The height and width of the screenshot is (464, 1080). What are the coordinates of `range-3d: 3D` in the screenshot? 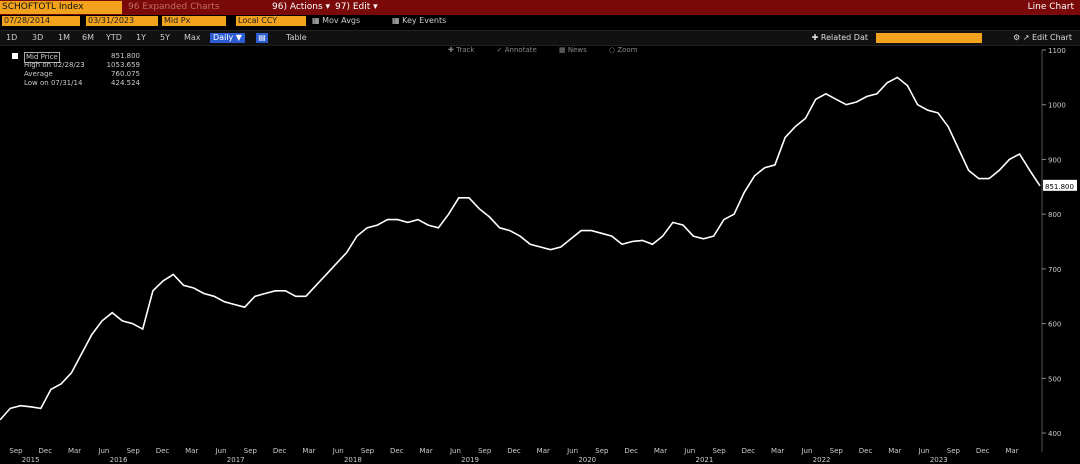 It's located at (37, 38).